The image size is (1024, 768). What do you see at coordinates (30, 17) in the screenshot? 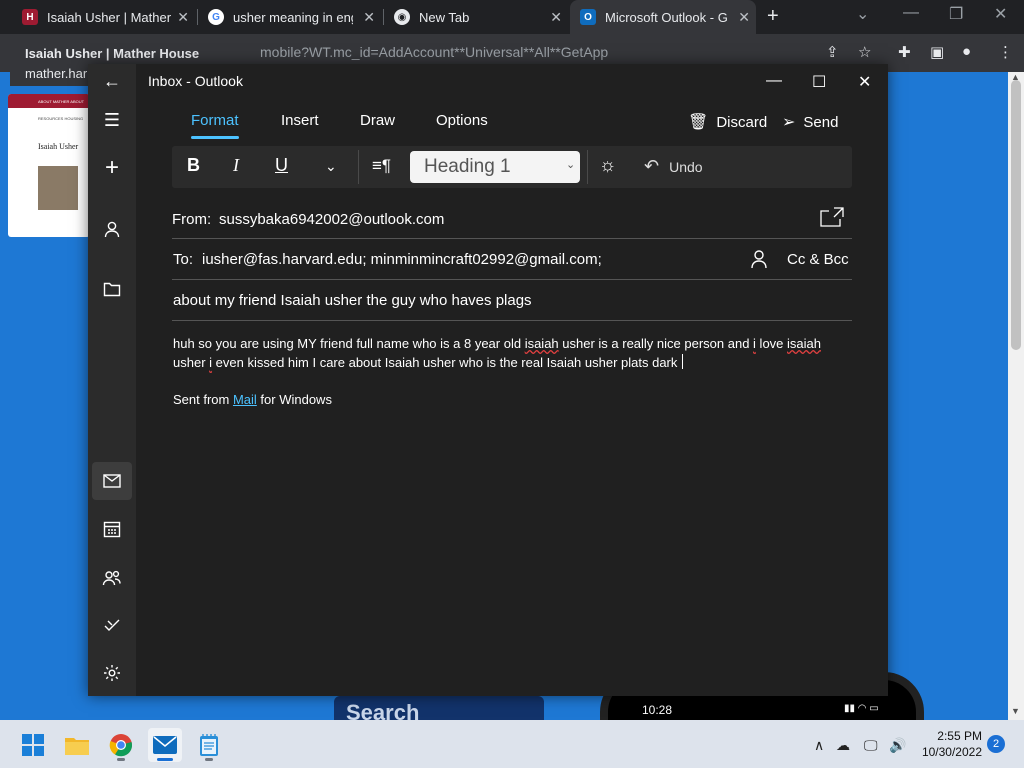
I see `harvard-shield-icon: H` at bounding box center [30, 17].